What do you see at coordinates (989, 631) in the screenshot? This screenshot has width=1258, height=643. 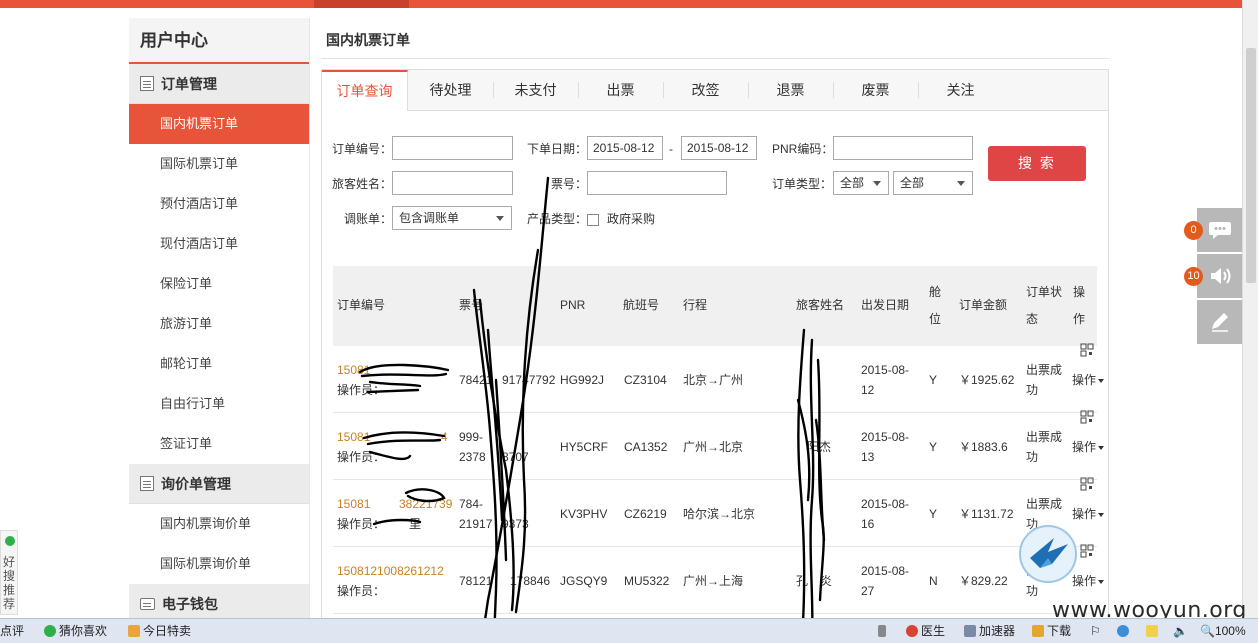 I see `taskbar-accelerator: 加速器` at bounding box center [989, 631].